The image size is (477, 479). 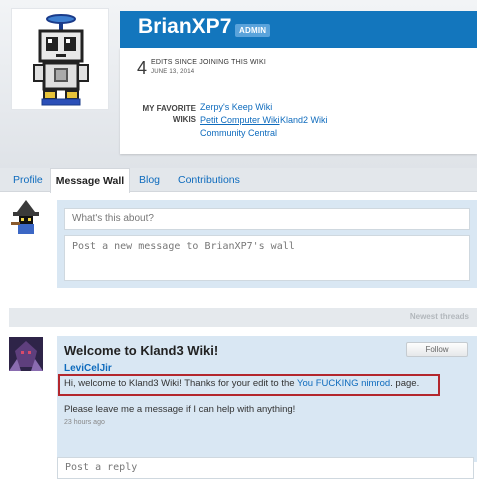 What do you see at coordinates (169, 114) in the screenshot?
I see `favorite-wikis-label: MY FAVORITE WIKIS` at bounding box center [169, 114].